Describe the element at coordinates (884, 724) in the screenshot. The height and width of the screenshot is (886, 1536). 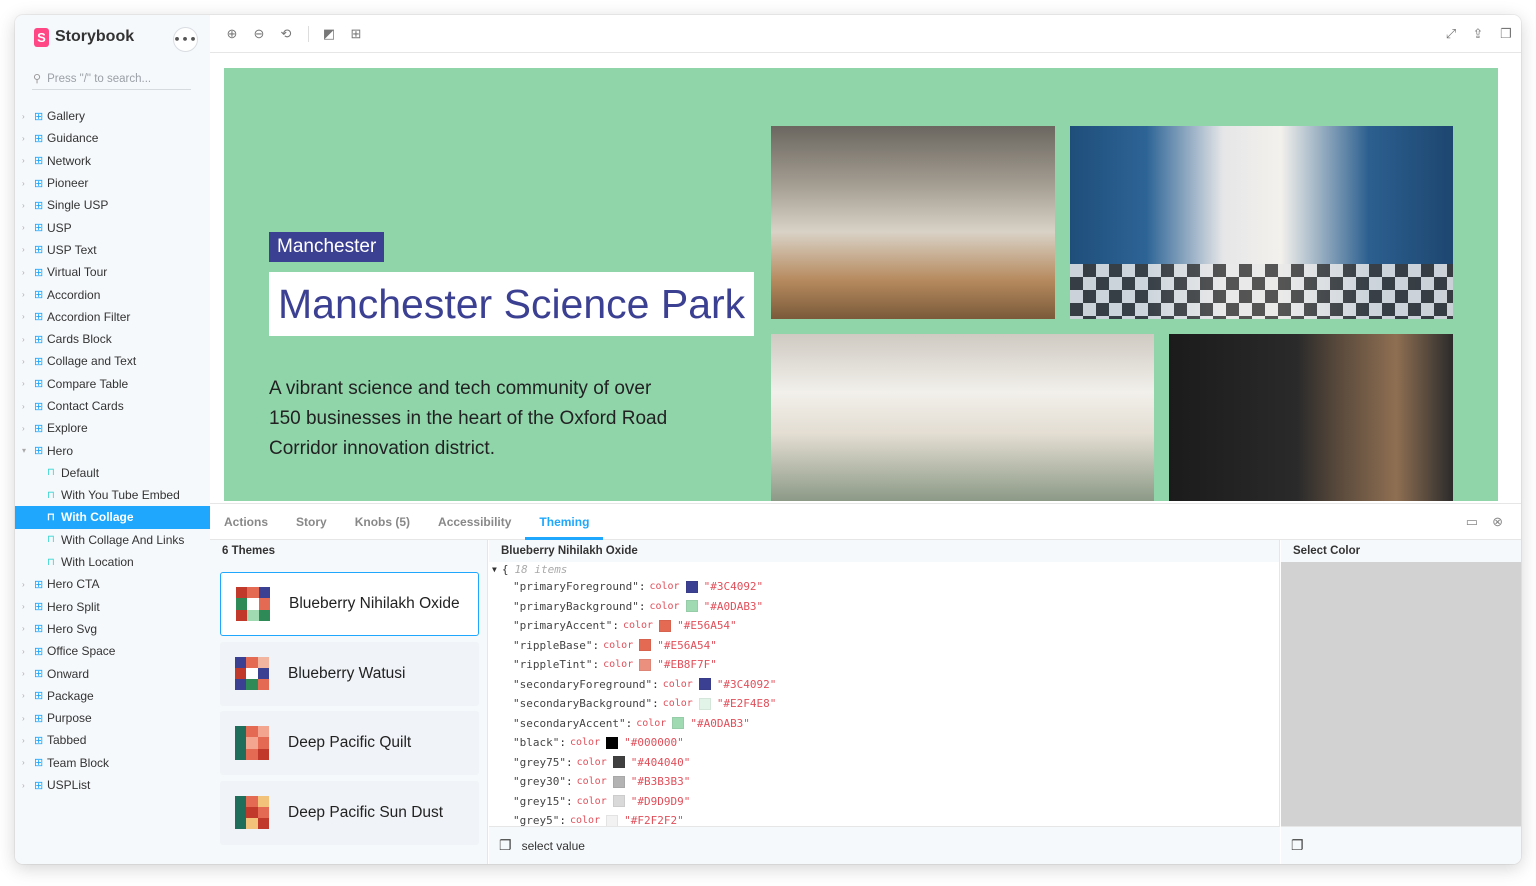
I see `json-entry: "secondaryAccent" : color "#A0DAB3"` at that location.